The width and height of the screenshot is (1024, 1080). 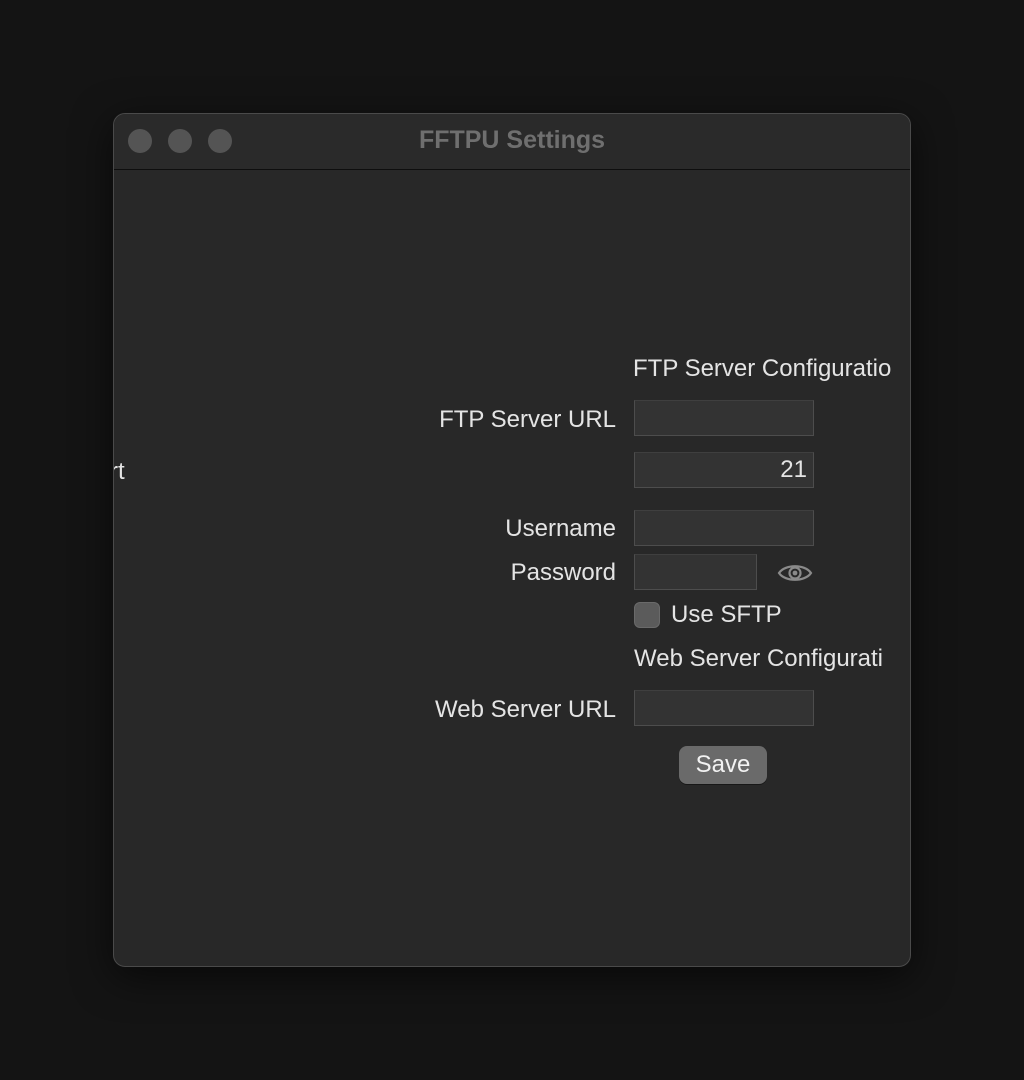 What do you see at coordinates (525, 709) in the screenshot?
I see `web-url-label: Web Server URL` at bounding box center [525, 709].